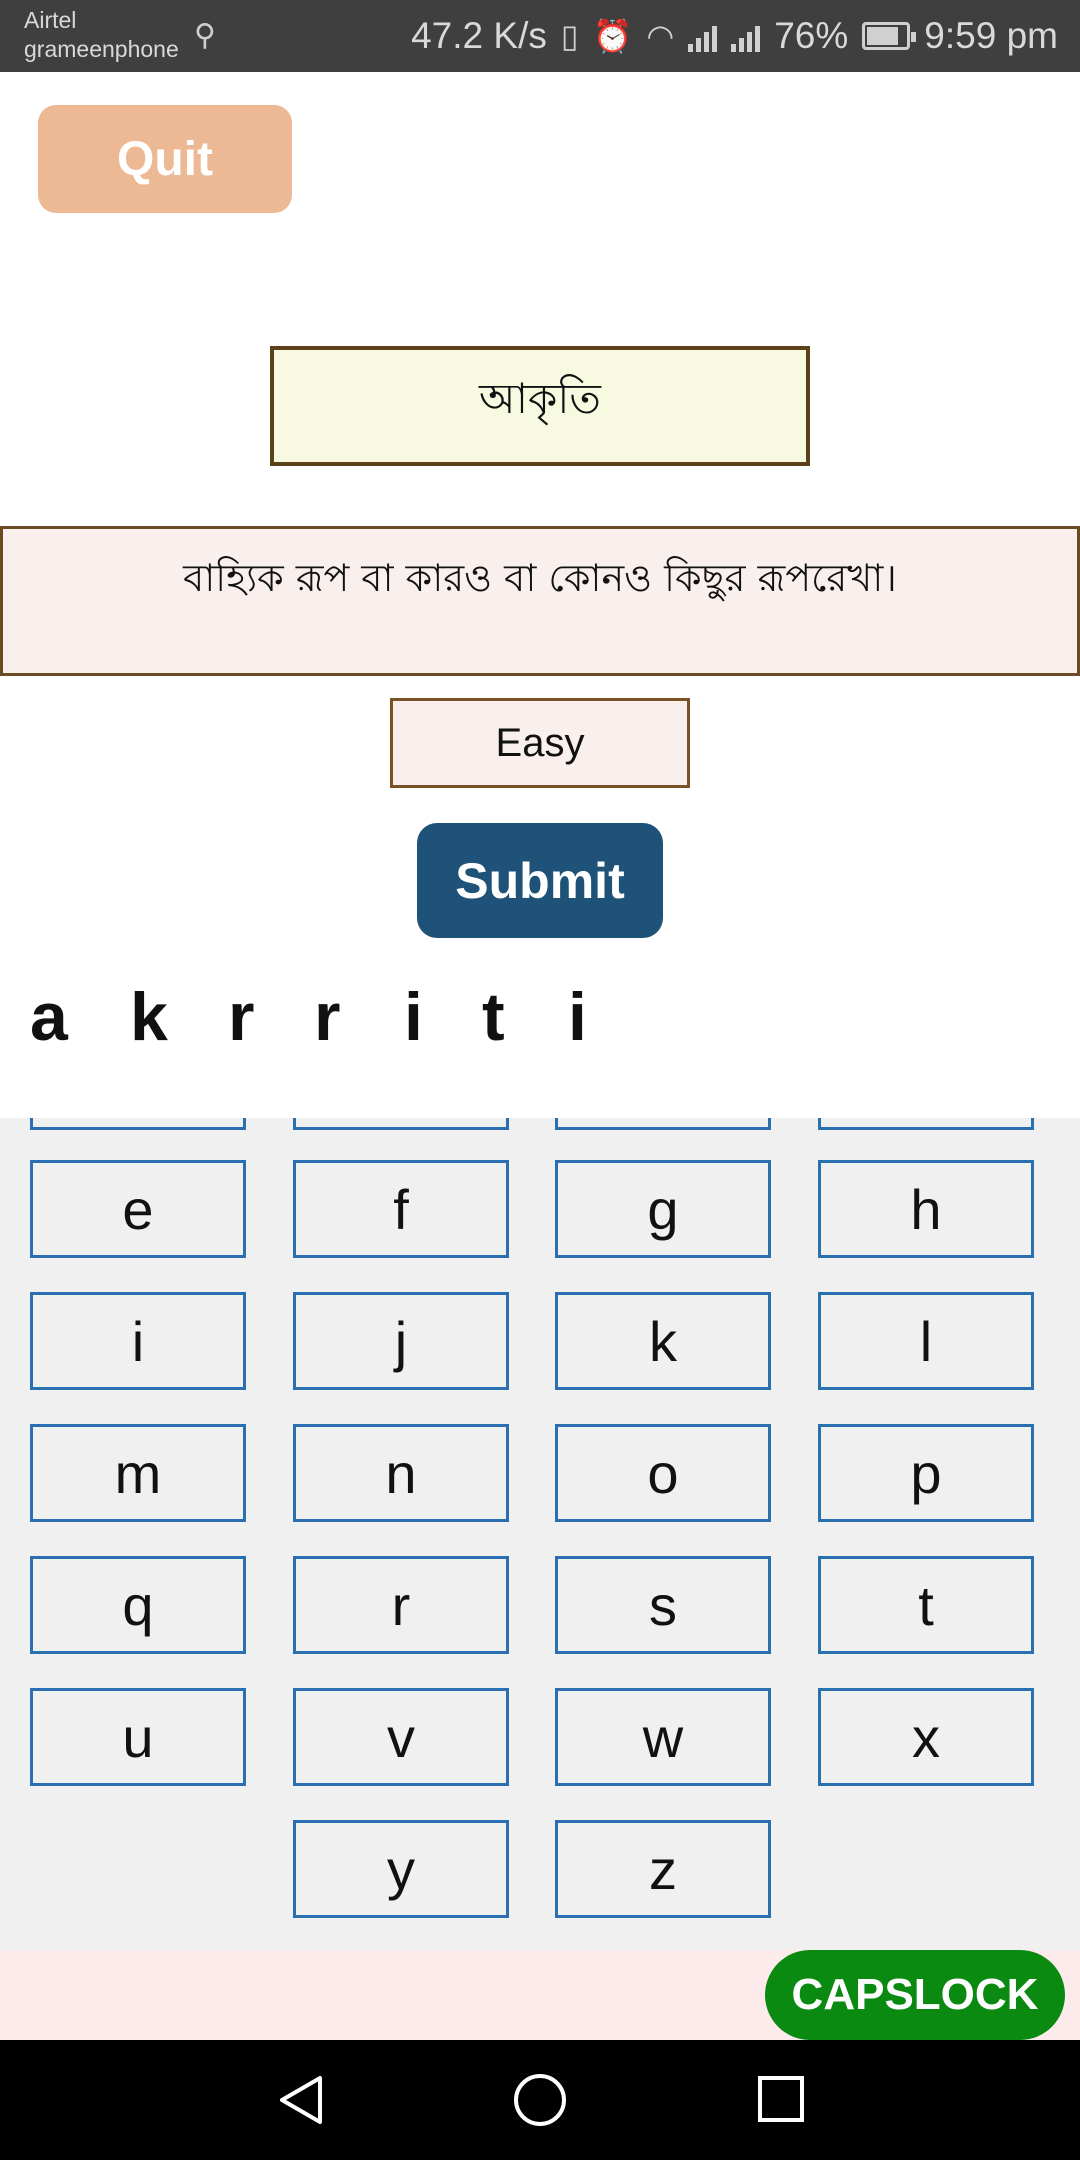  What do you see at coordinates (540, 1019) in the screenshot?
I see `answer-letters: a k r r i t i` at bounding box center [540, 1019].